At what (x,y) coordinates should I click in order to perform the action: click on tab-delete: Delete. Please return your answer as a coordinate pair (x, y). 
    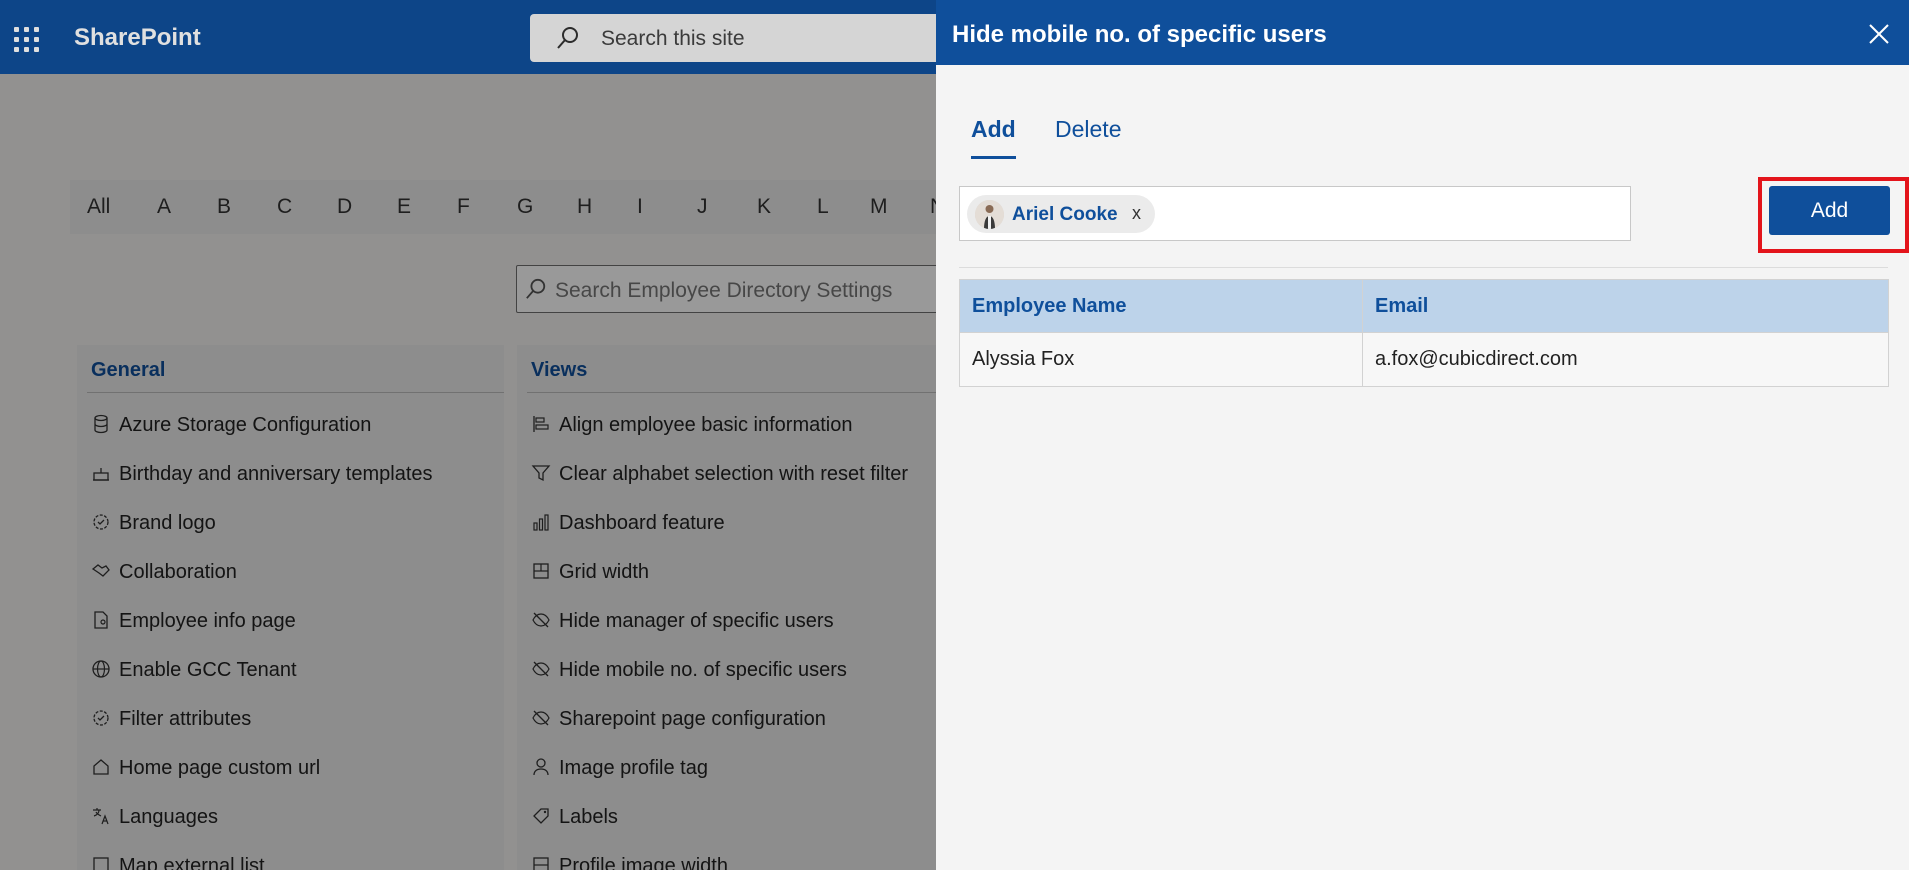
    Looking at the image, I should click on (1088, 129).